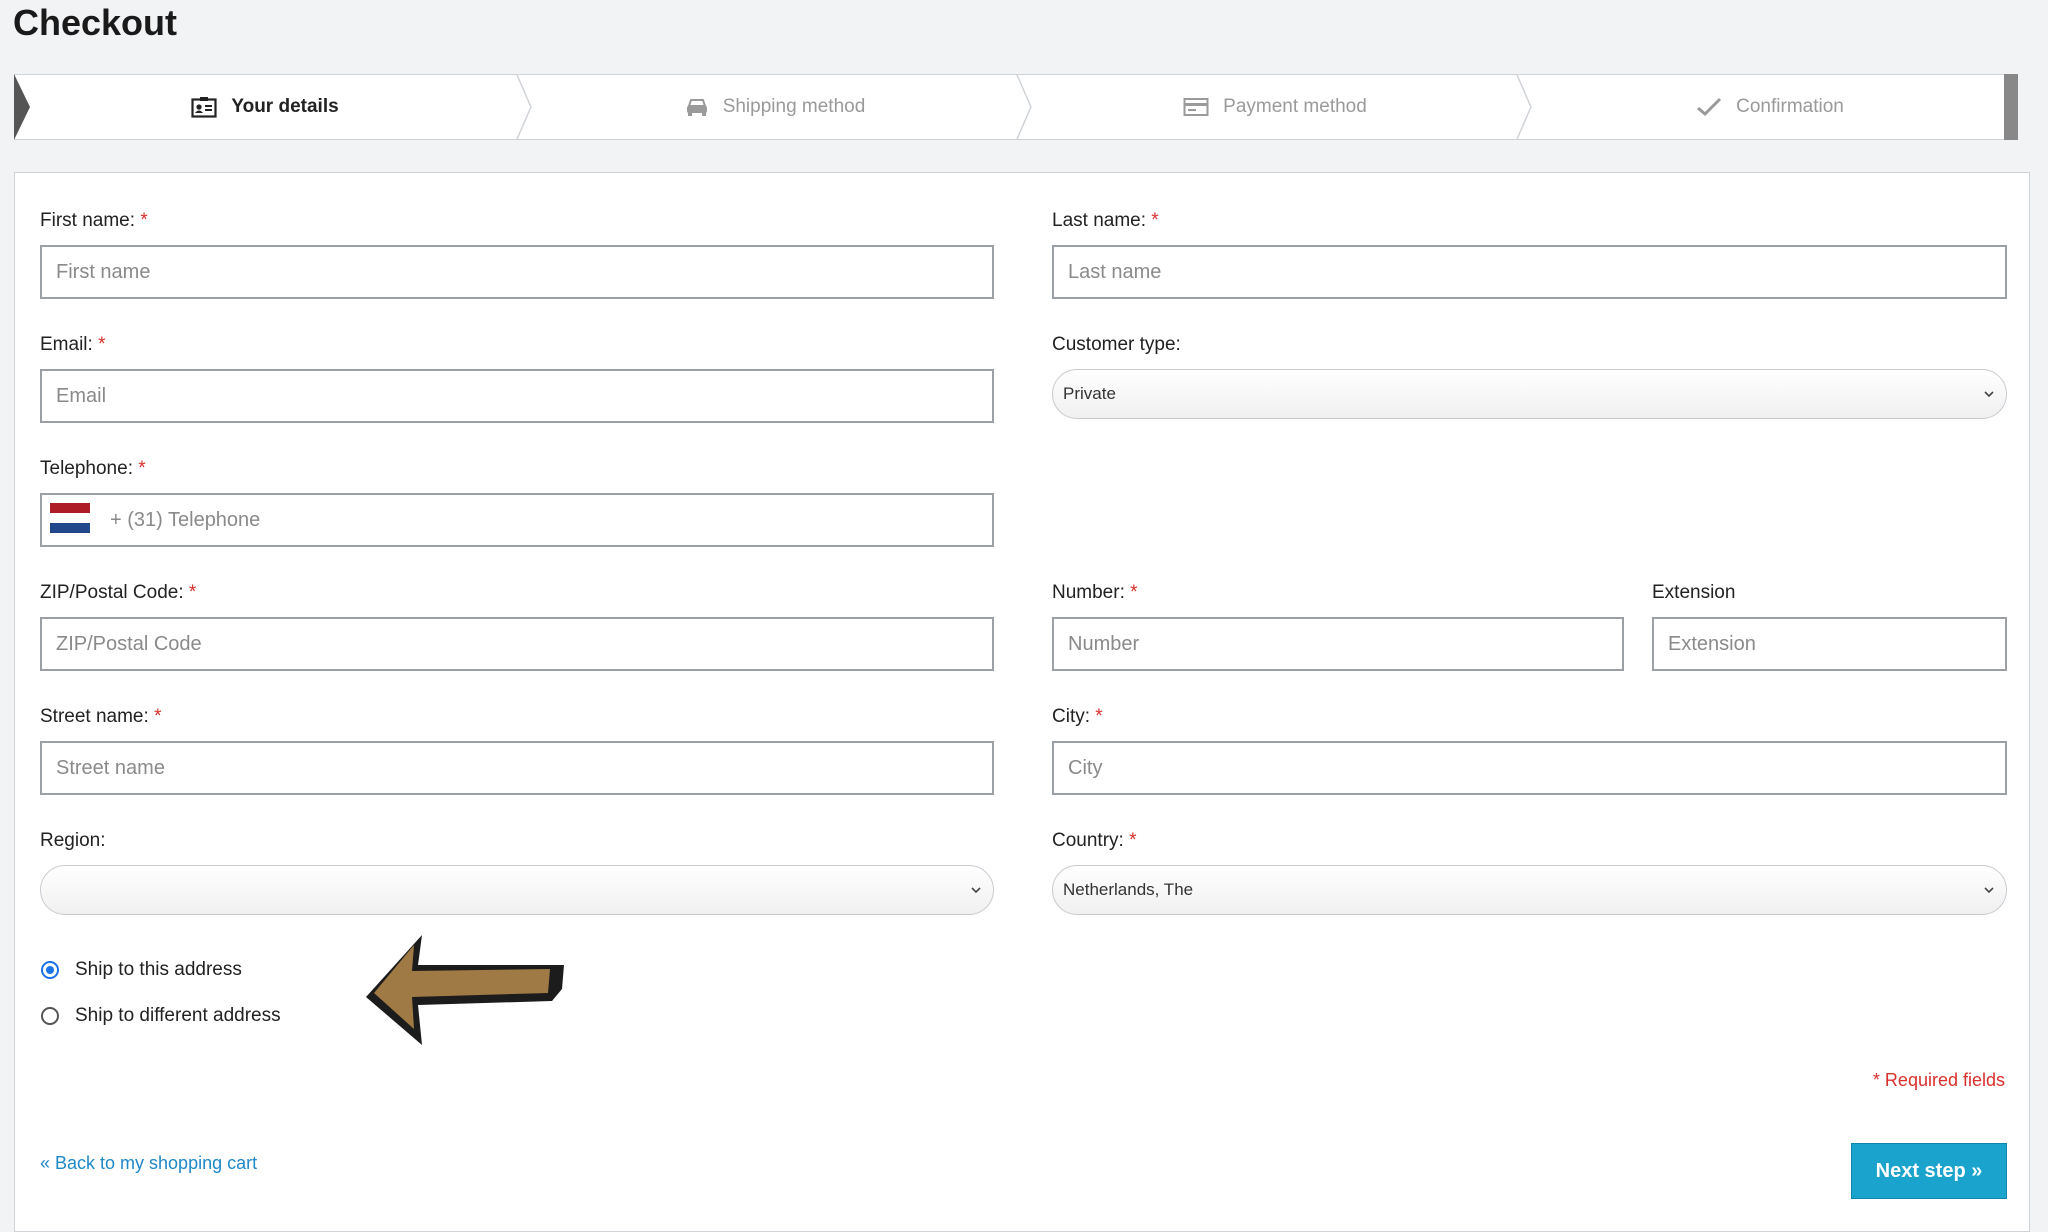 The width and height of the screenshot is (2048, 1232). Describe the element at coordinates (1929, 1171) in the screenshot. I see `next-step-button: Next step »` at that location.